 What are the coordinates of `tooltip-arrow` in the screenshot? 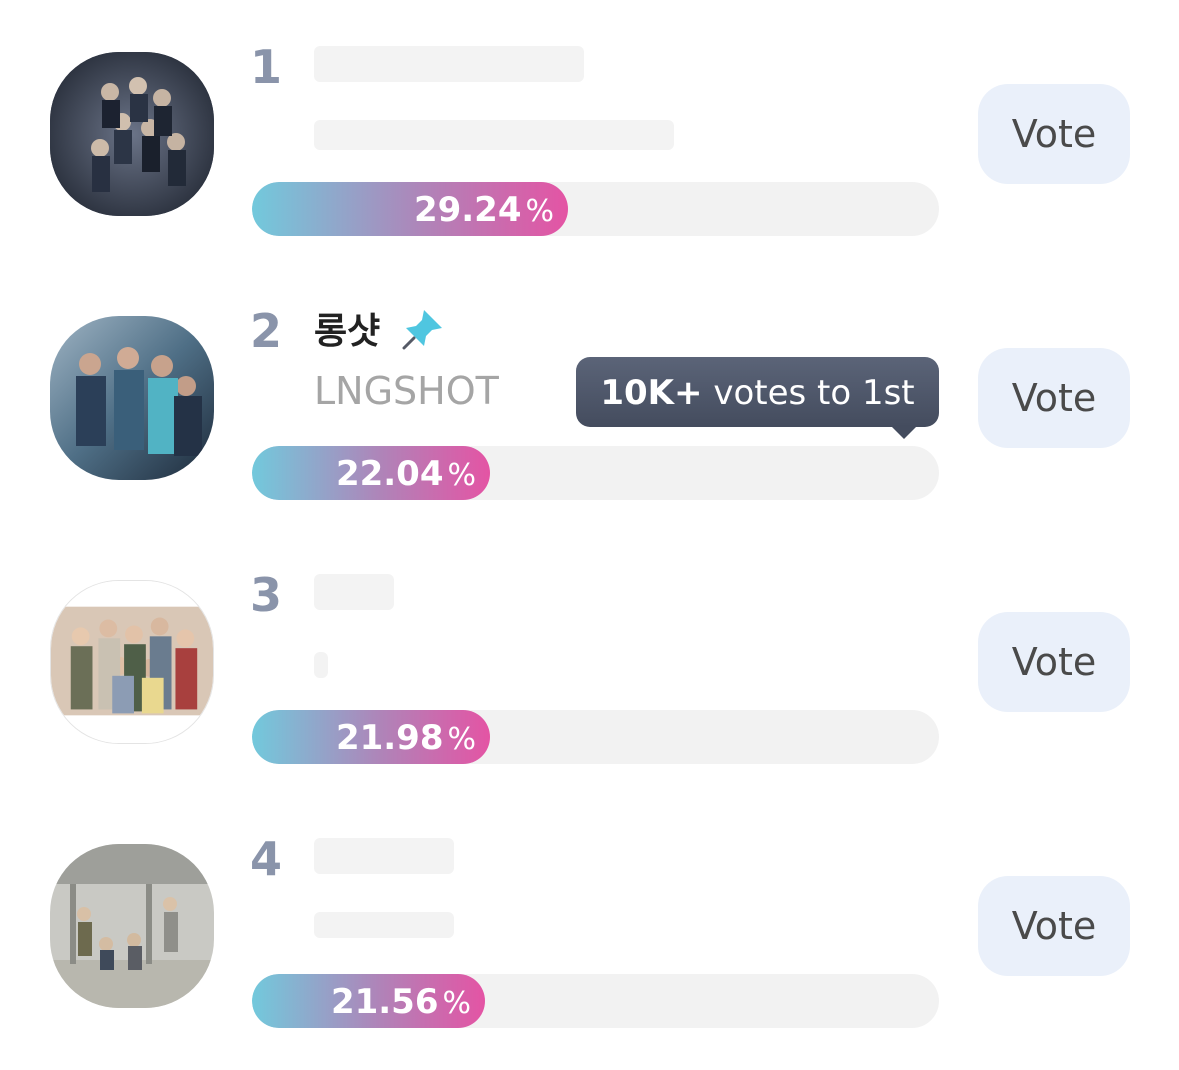 It's located at (904, 432).